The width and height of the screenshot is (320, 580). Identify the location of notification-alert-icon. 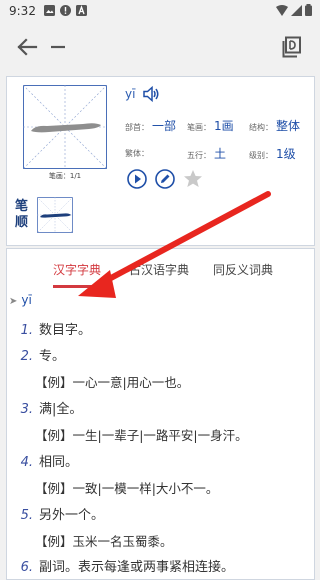
(65, 10).